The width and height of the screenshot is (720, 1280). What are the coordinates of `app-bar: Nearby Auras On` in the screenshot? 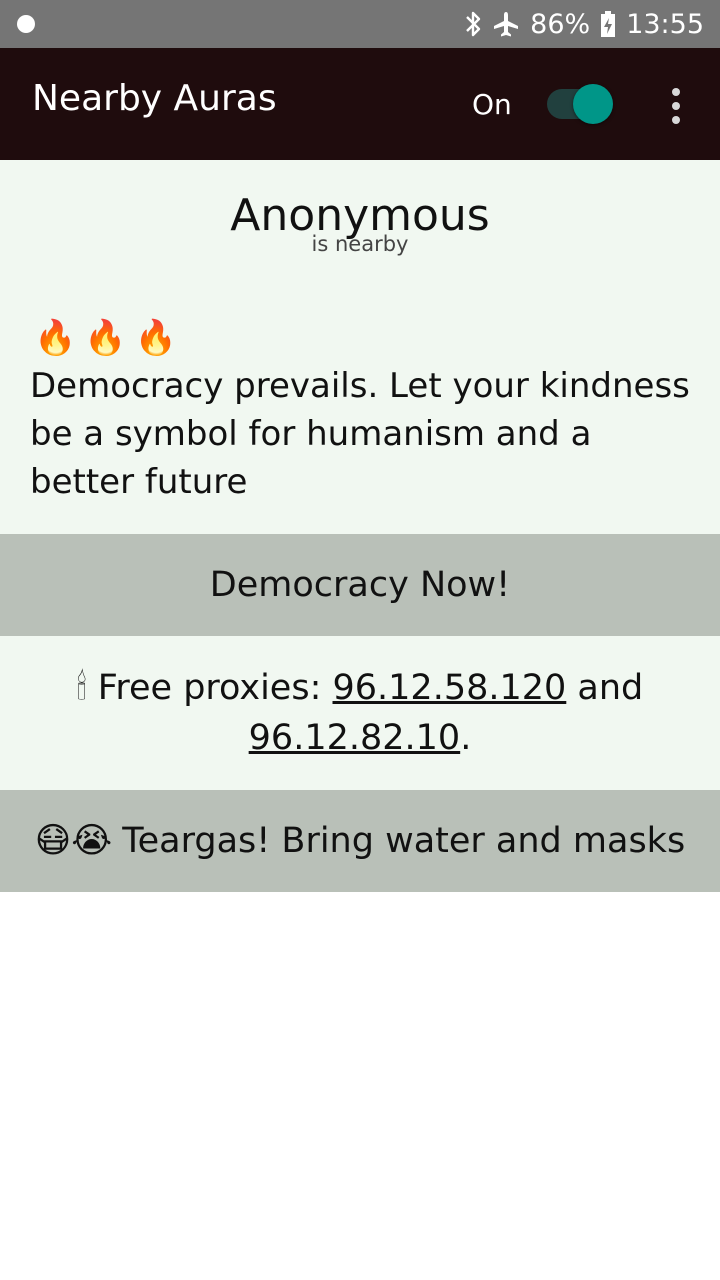 It's located at (360, 104).